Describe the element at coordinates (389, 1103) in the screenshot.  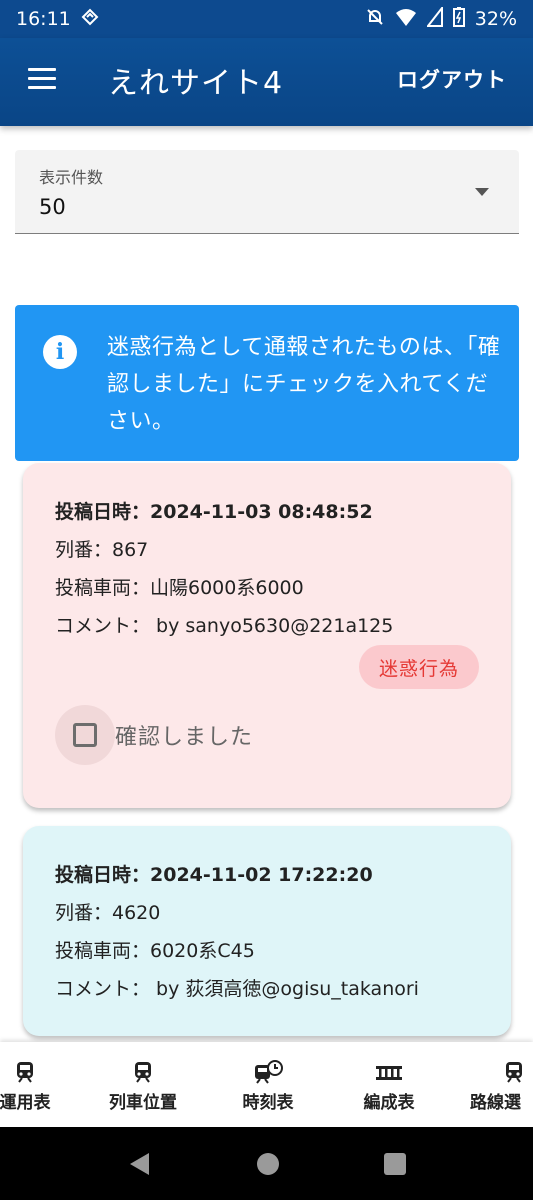
I see `nav-label: 編成表` at that location.